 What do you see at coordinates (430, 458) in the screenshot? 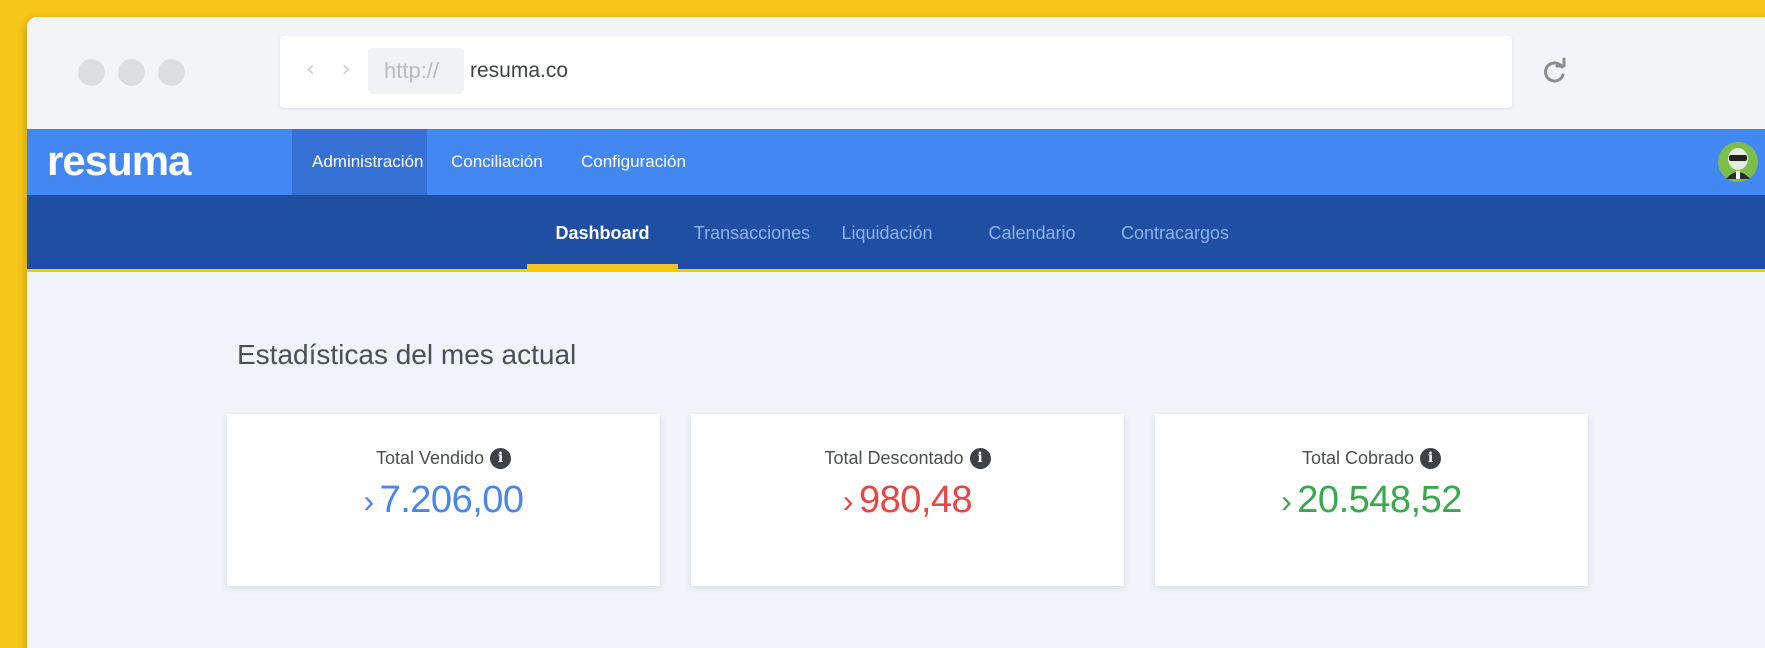
I see `stat-card-label: Total Vendido` at bounding box center [430, 458].